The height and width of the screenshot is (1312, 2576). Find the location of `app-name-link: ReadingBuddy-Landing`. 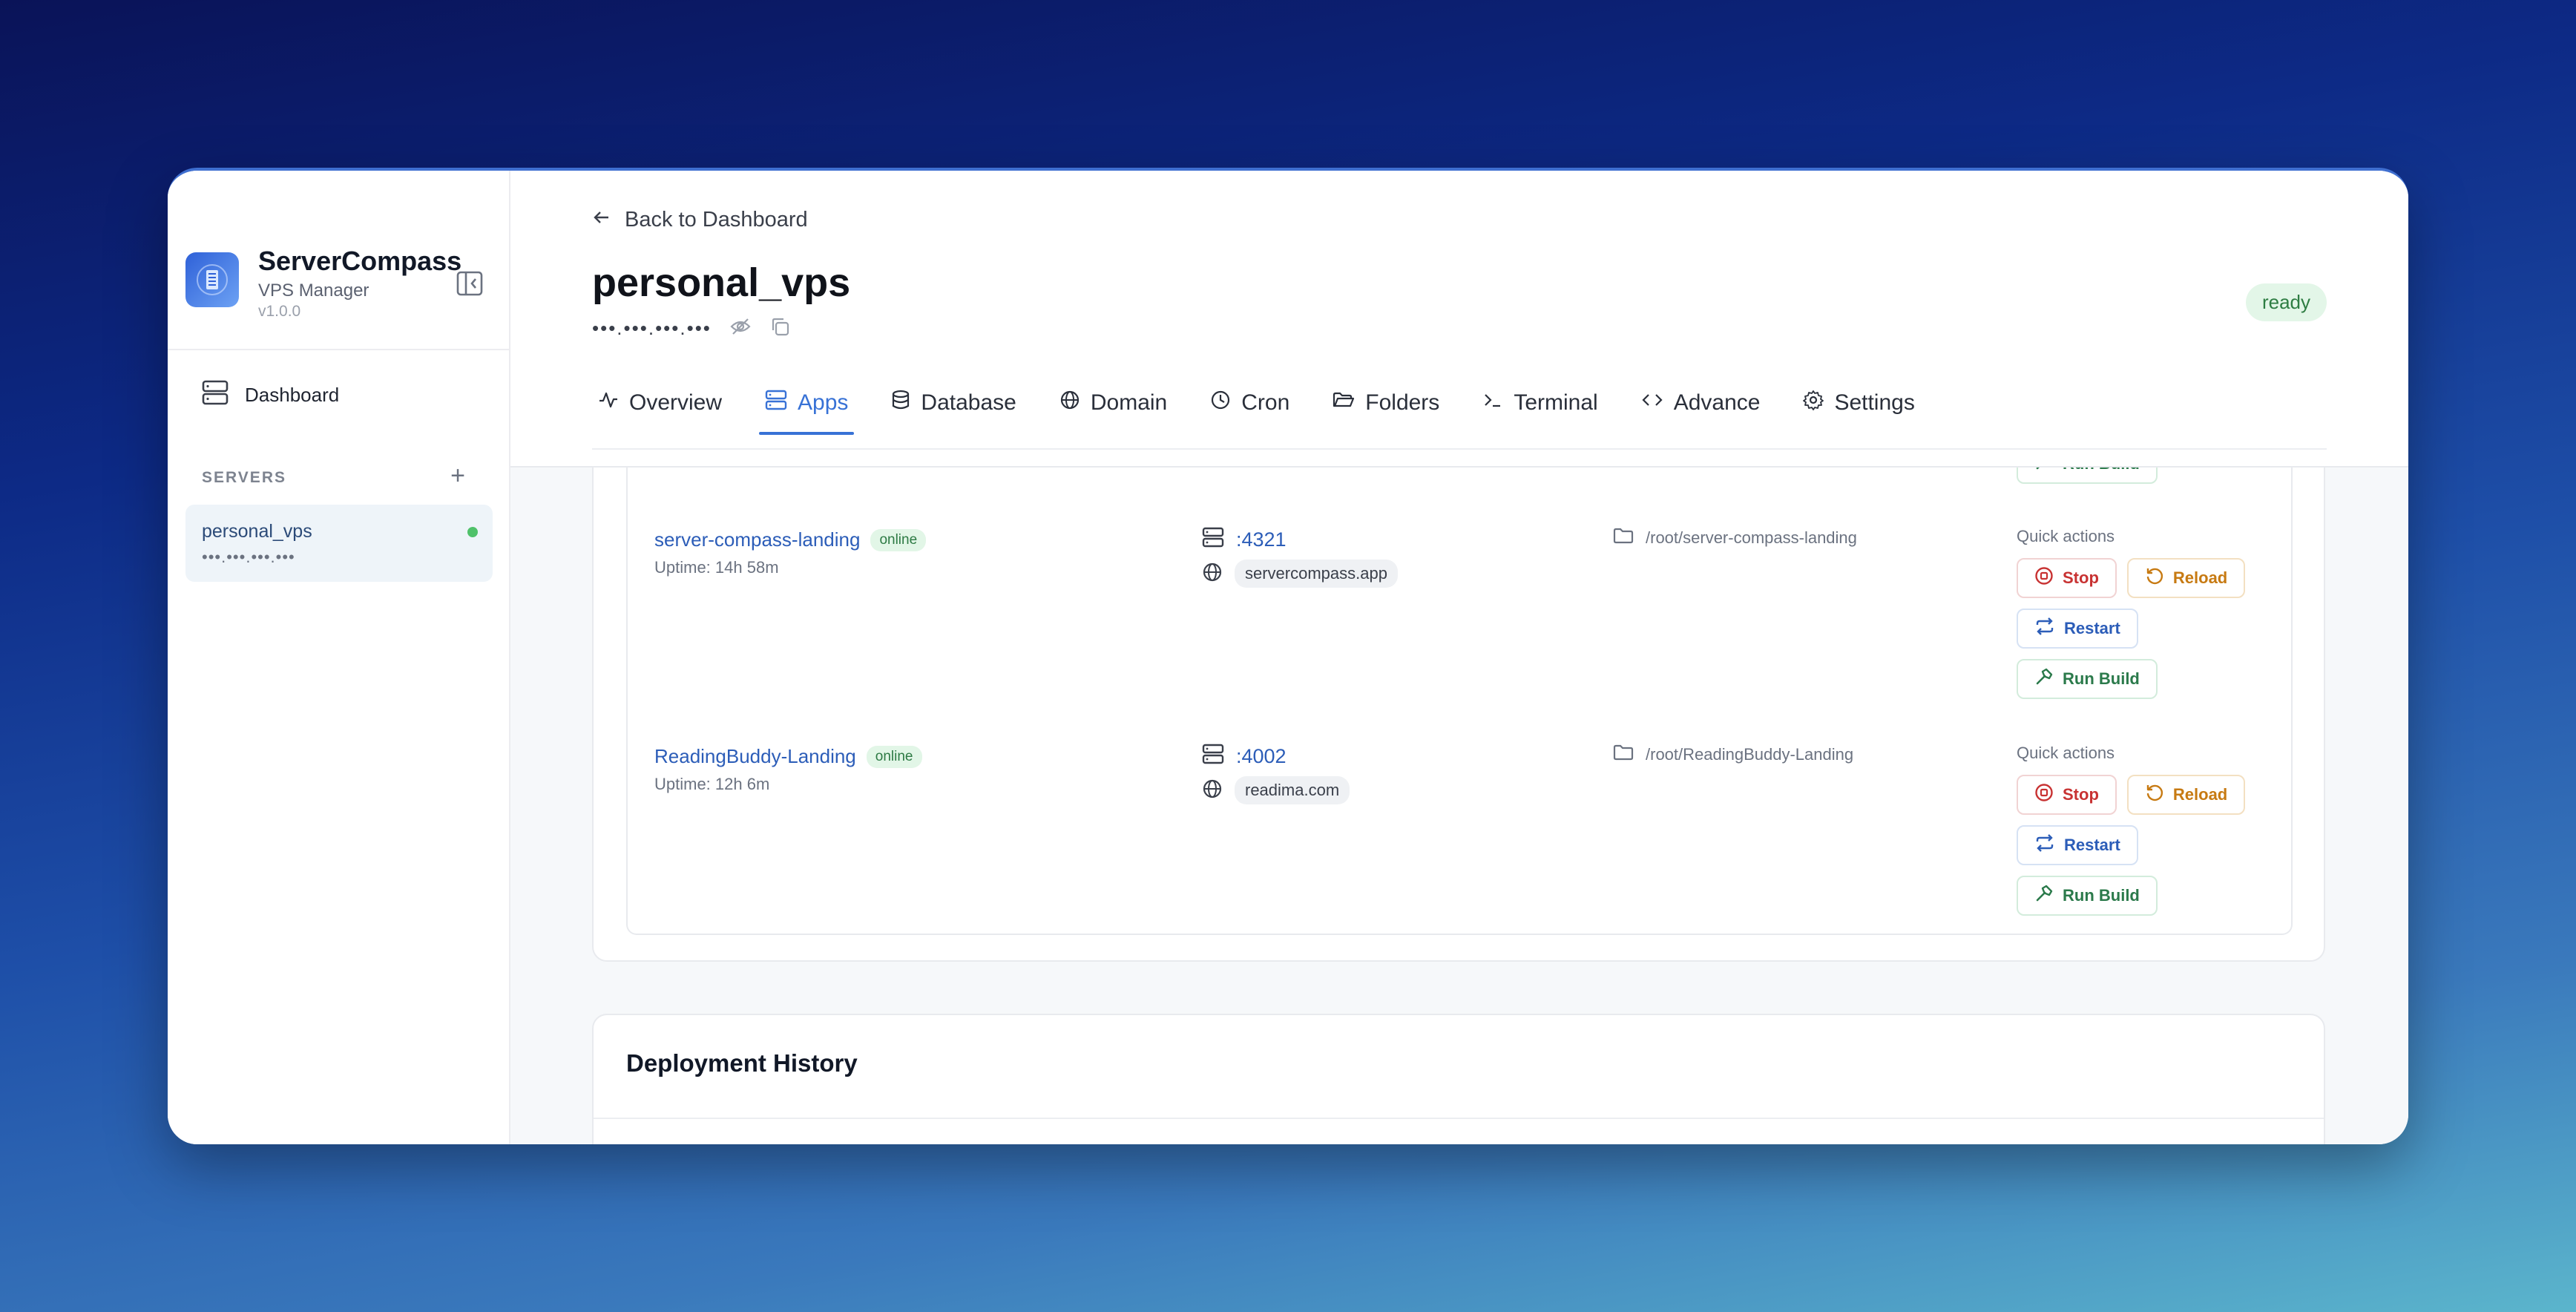

app-name-link: ReadingBuddy-Landing is located at coordinates (755, 757).